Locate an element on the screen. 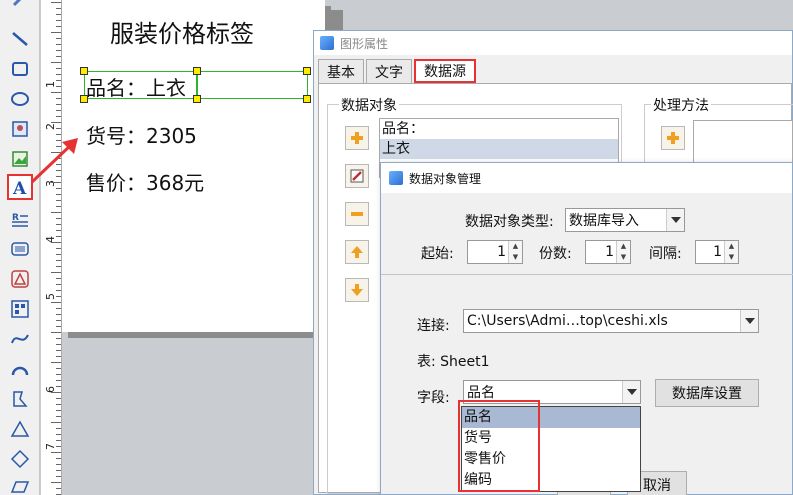  dialog-titlebar: 数据对象管理 is located at coordinates (586, 178).